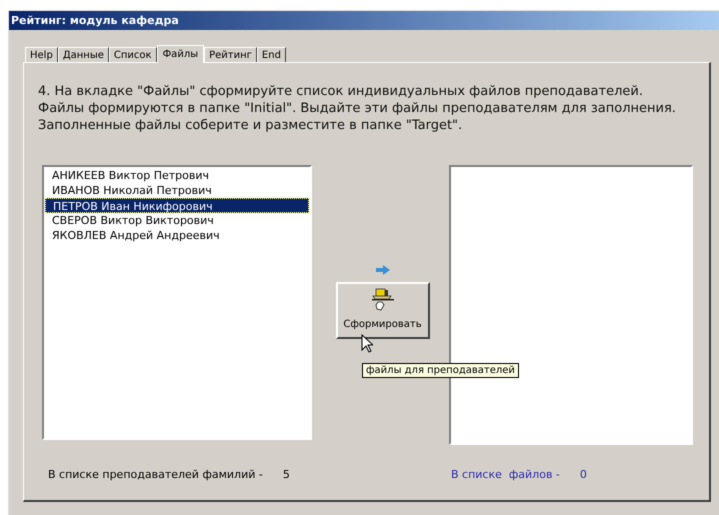 The height and width of the screenshot is (515, 719). Describe the element at coordinates (155, 475) in the screenshot. I see `teacher-count-label: В списке преподавателей фамилий -` at that location.